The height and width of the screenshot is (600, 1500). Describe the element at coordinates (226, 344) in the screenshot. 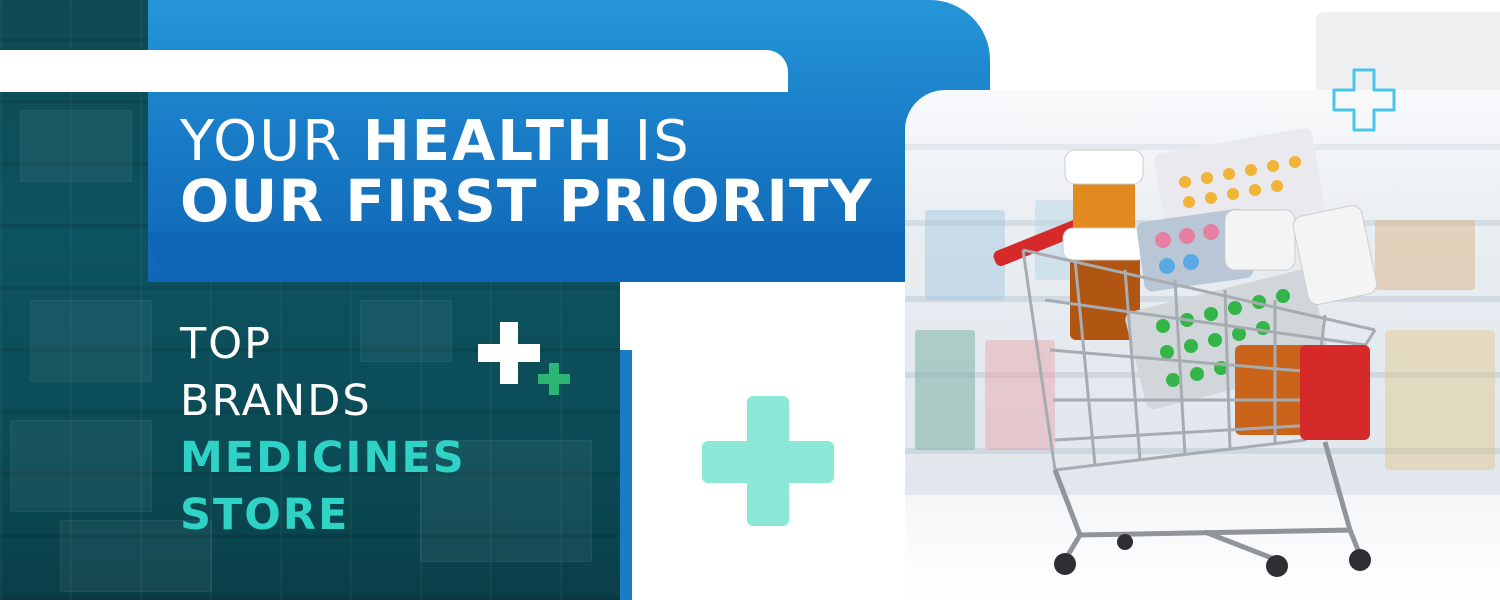

I see `tagline-line-1: TOP` at that location.